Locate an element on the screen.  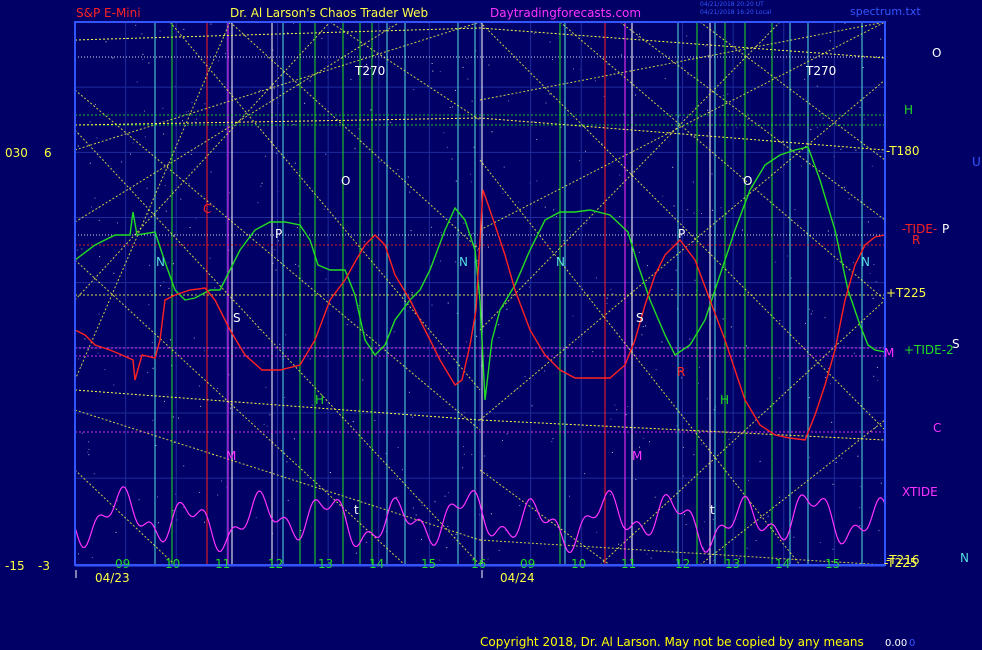
x-tick-label: 11 is located at coordinates (628, 564).